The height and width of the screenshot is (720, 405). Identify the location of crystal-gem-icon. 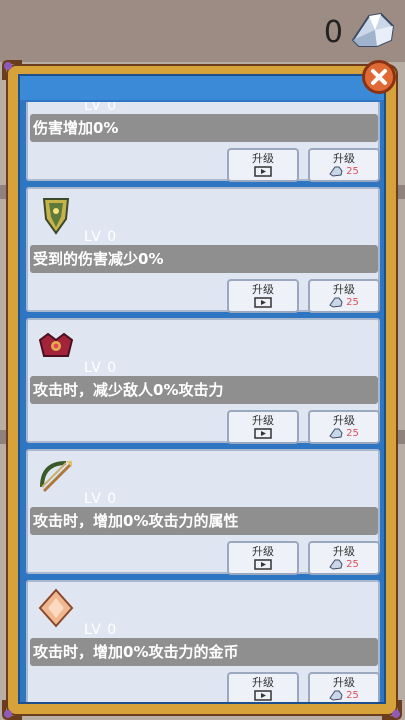
(372, 32).